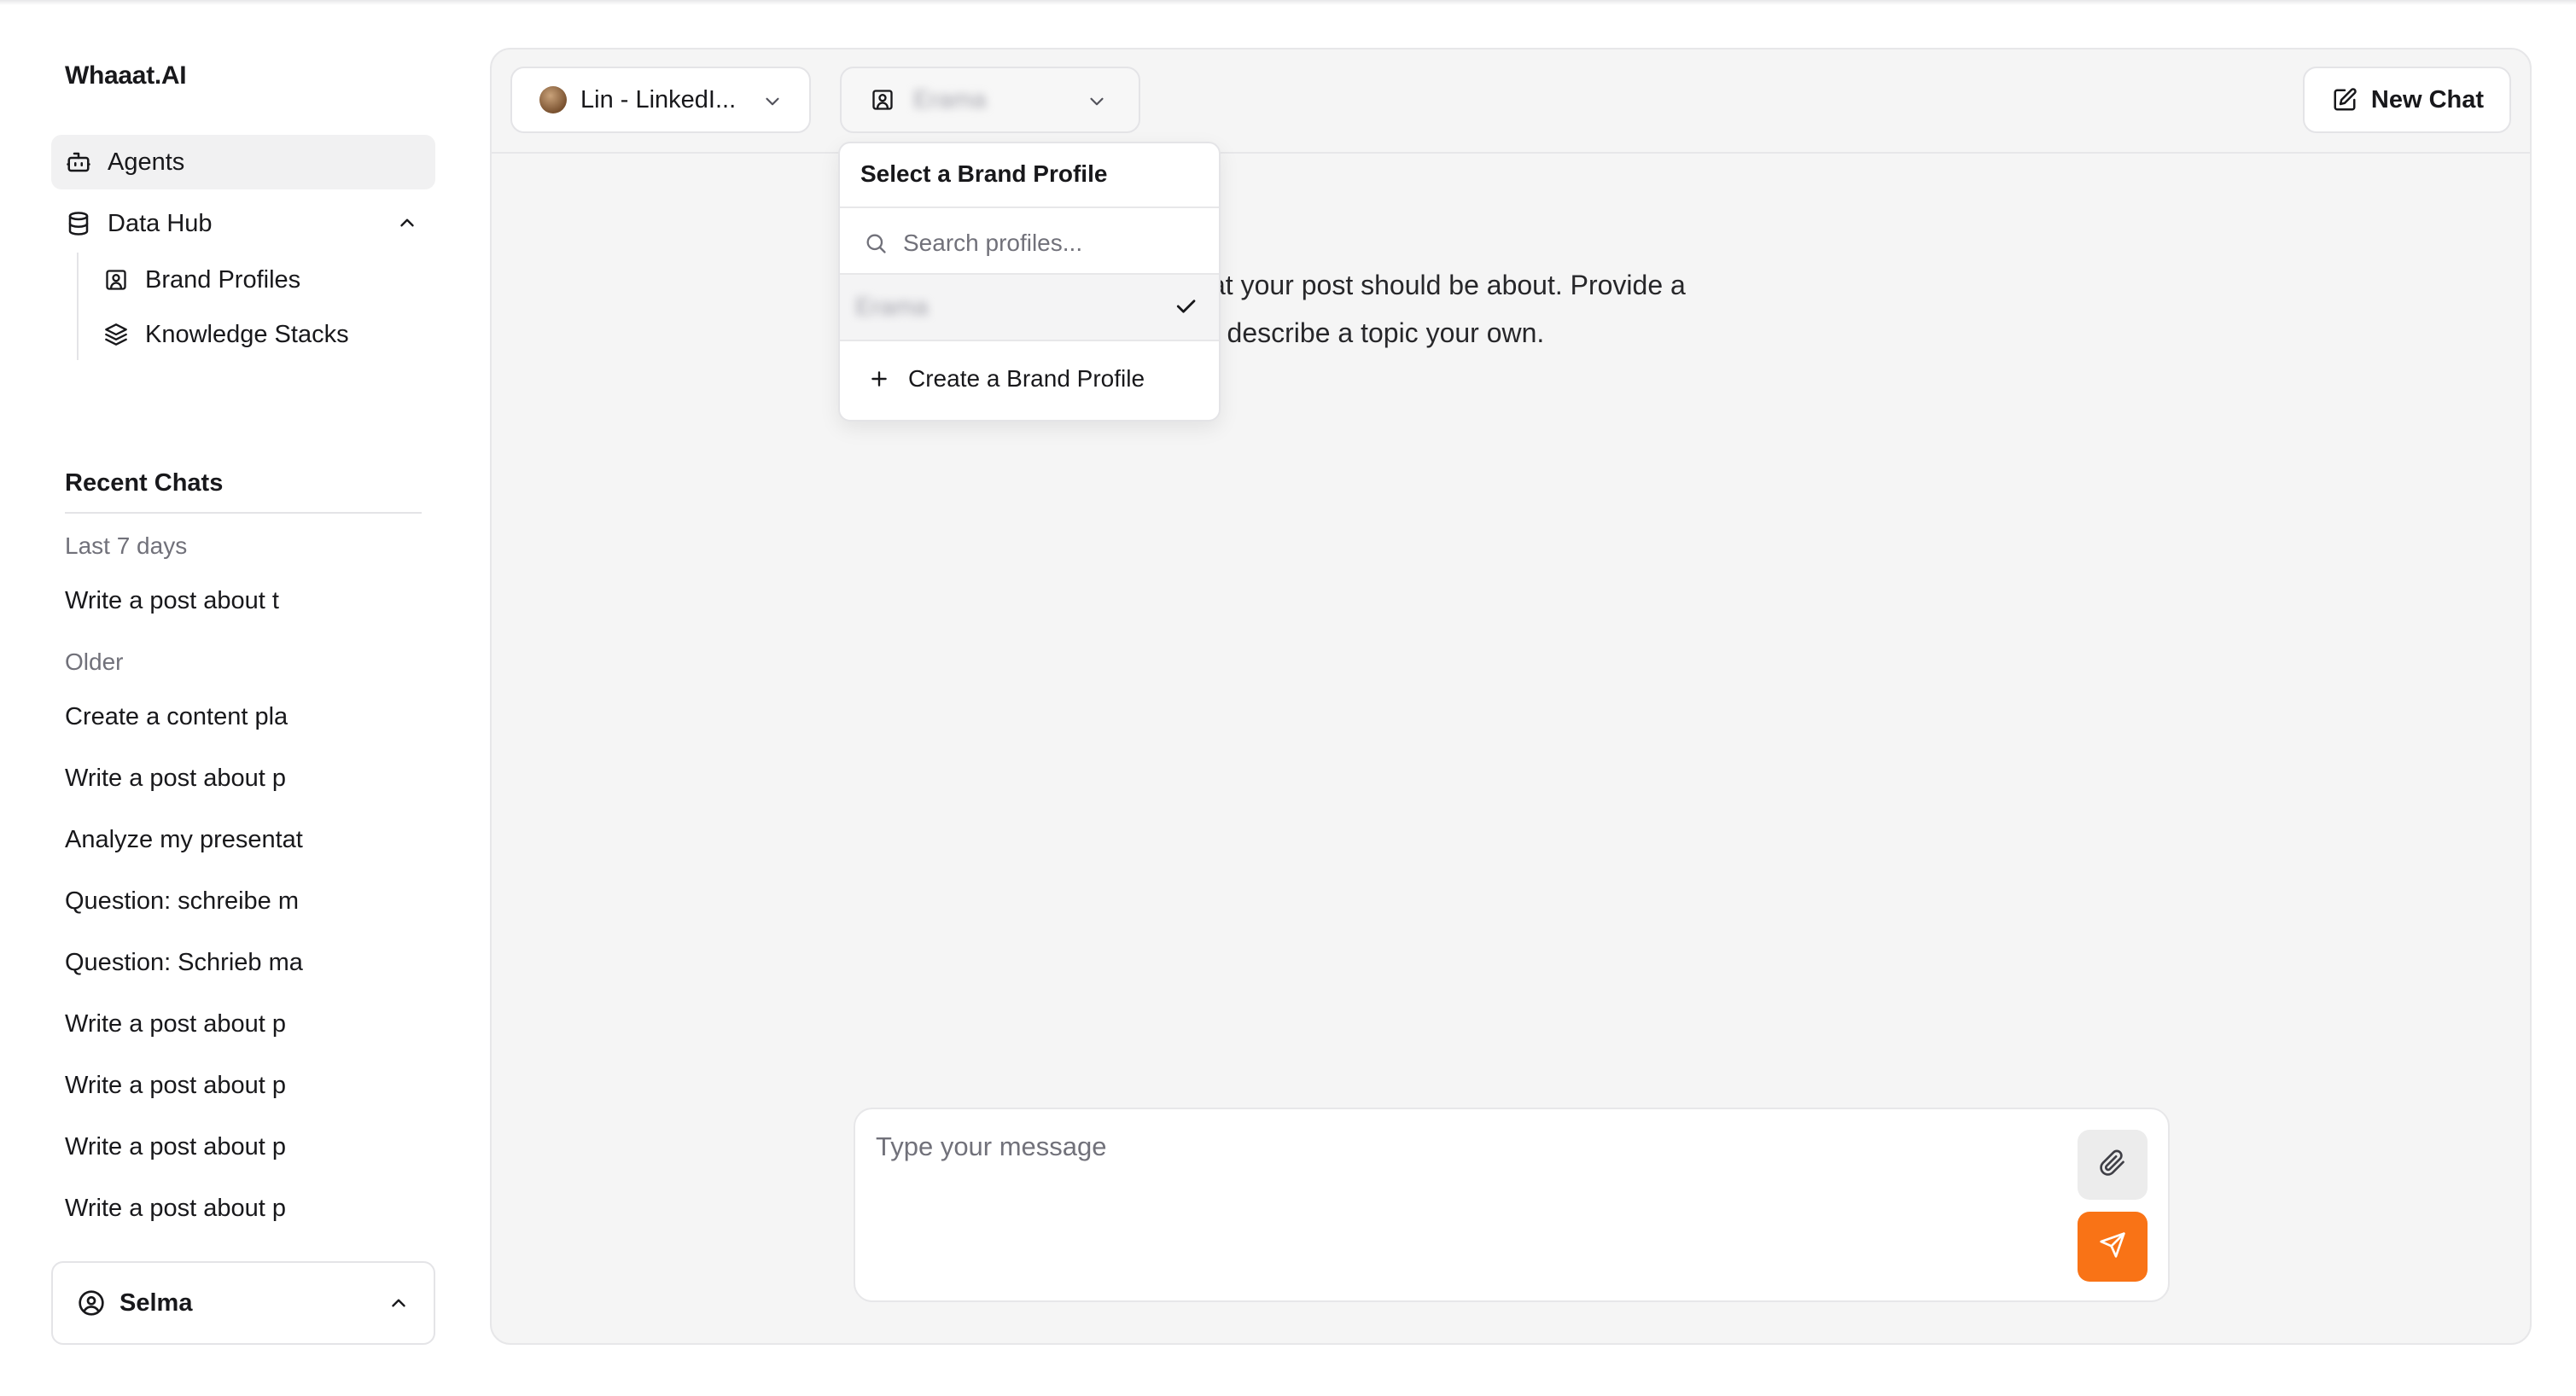  What do you see at coordinates (1026, 378) in the screenshot?
I see `create-brand-profile-label: Create a Brand Profile` at bounding box center [1026, 378].